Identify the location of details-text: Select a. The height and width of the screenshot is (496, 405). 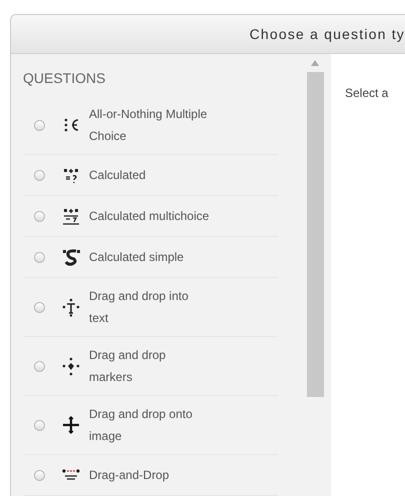
(366, 93).